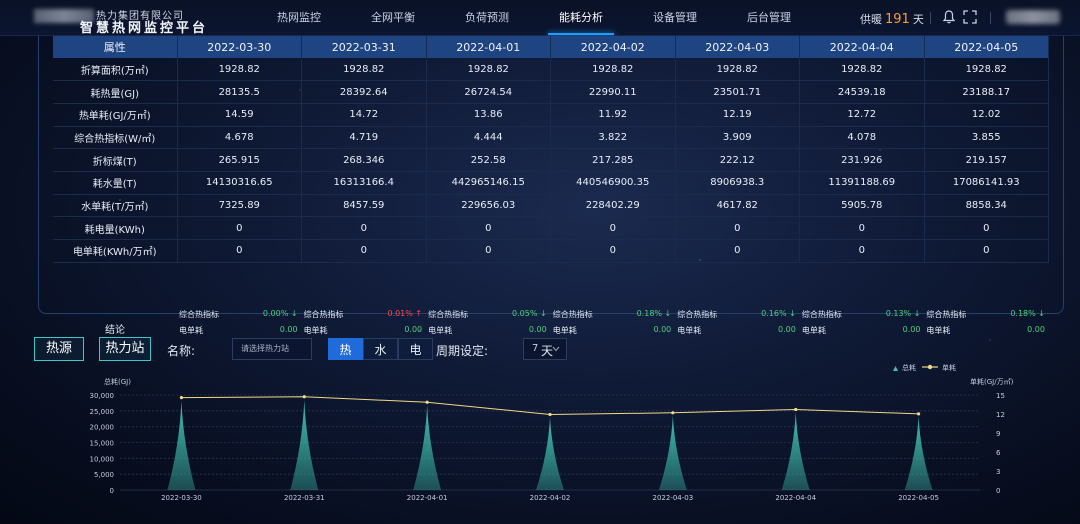 Image resolution: width=1080 pixels, height=524 pixels. Describe the element at coordinates (737, 92) in the screenshot. I see `table-cell: 23501.71` at that location.